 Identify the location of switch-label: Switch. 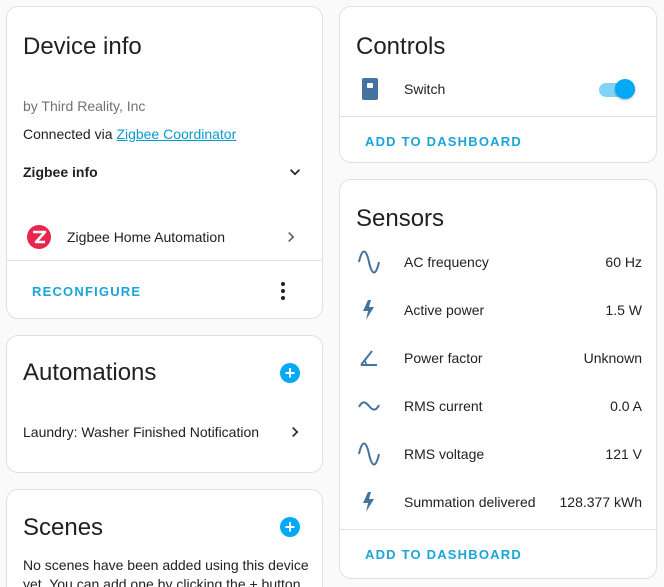
(425, 89).